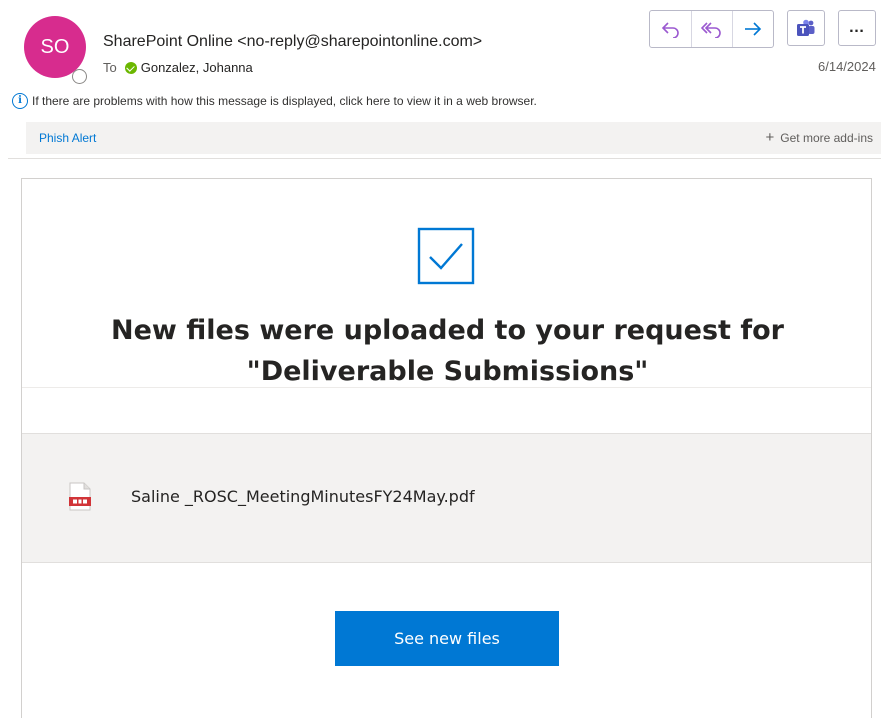  I want to click on get-more-addins-label: Get more add-ins, so click(826, 138).